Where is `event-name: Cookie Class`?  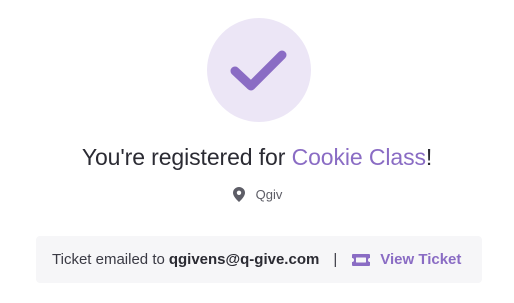
event-name: Cookie Class is located at coordinates (358, 157).